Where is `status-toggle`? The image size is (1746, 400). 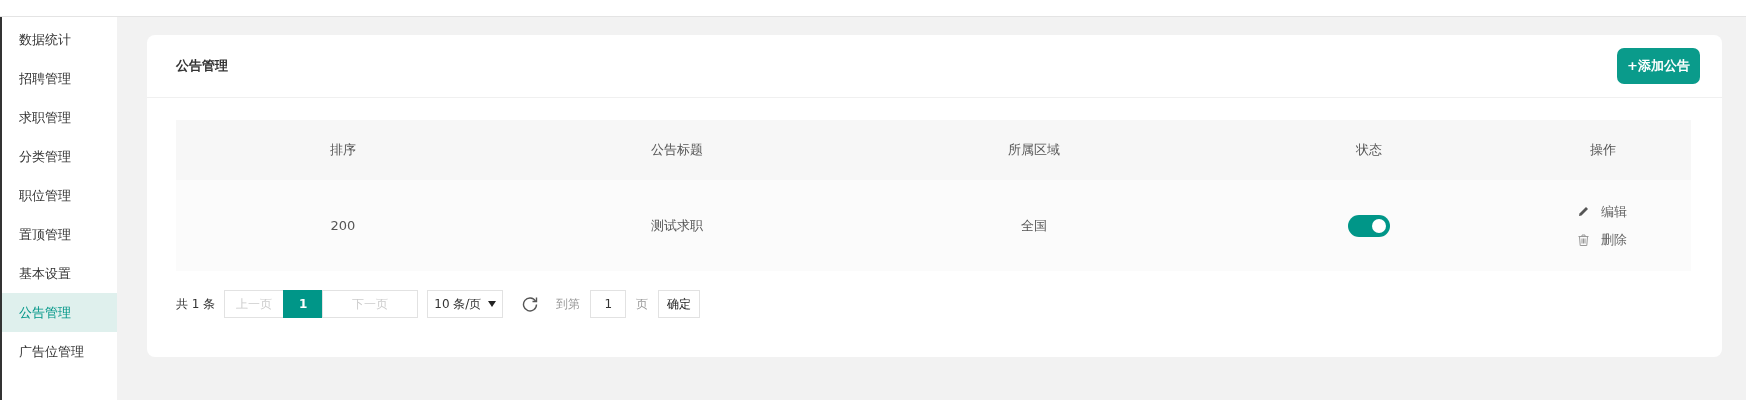 status-toggle is located at coordinates (1369, 225).